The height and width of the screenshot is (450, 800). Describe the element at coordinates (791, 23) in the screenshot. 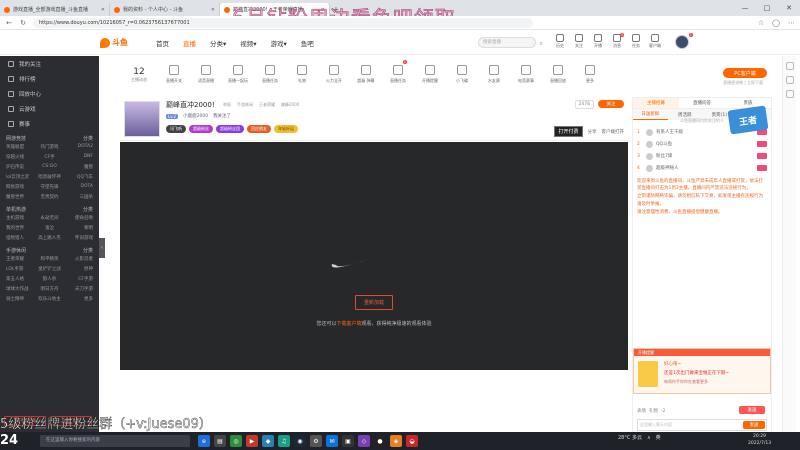

I see `menu-icon: ⋯` at that location.